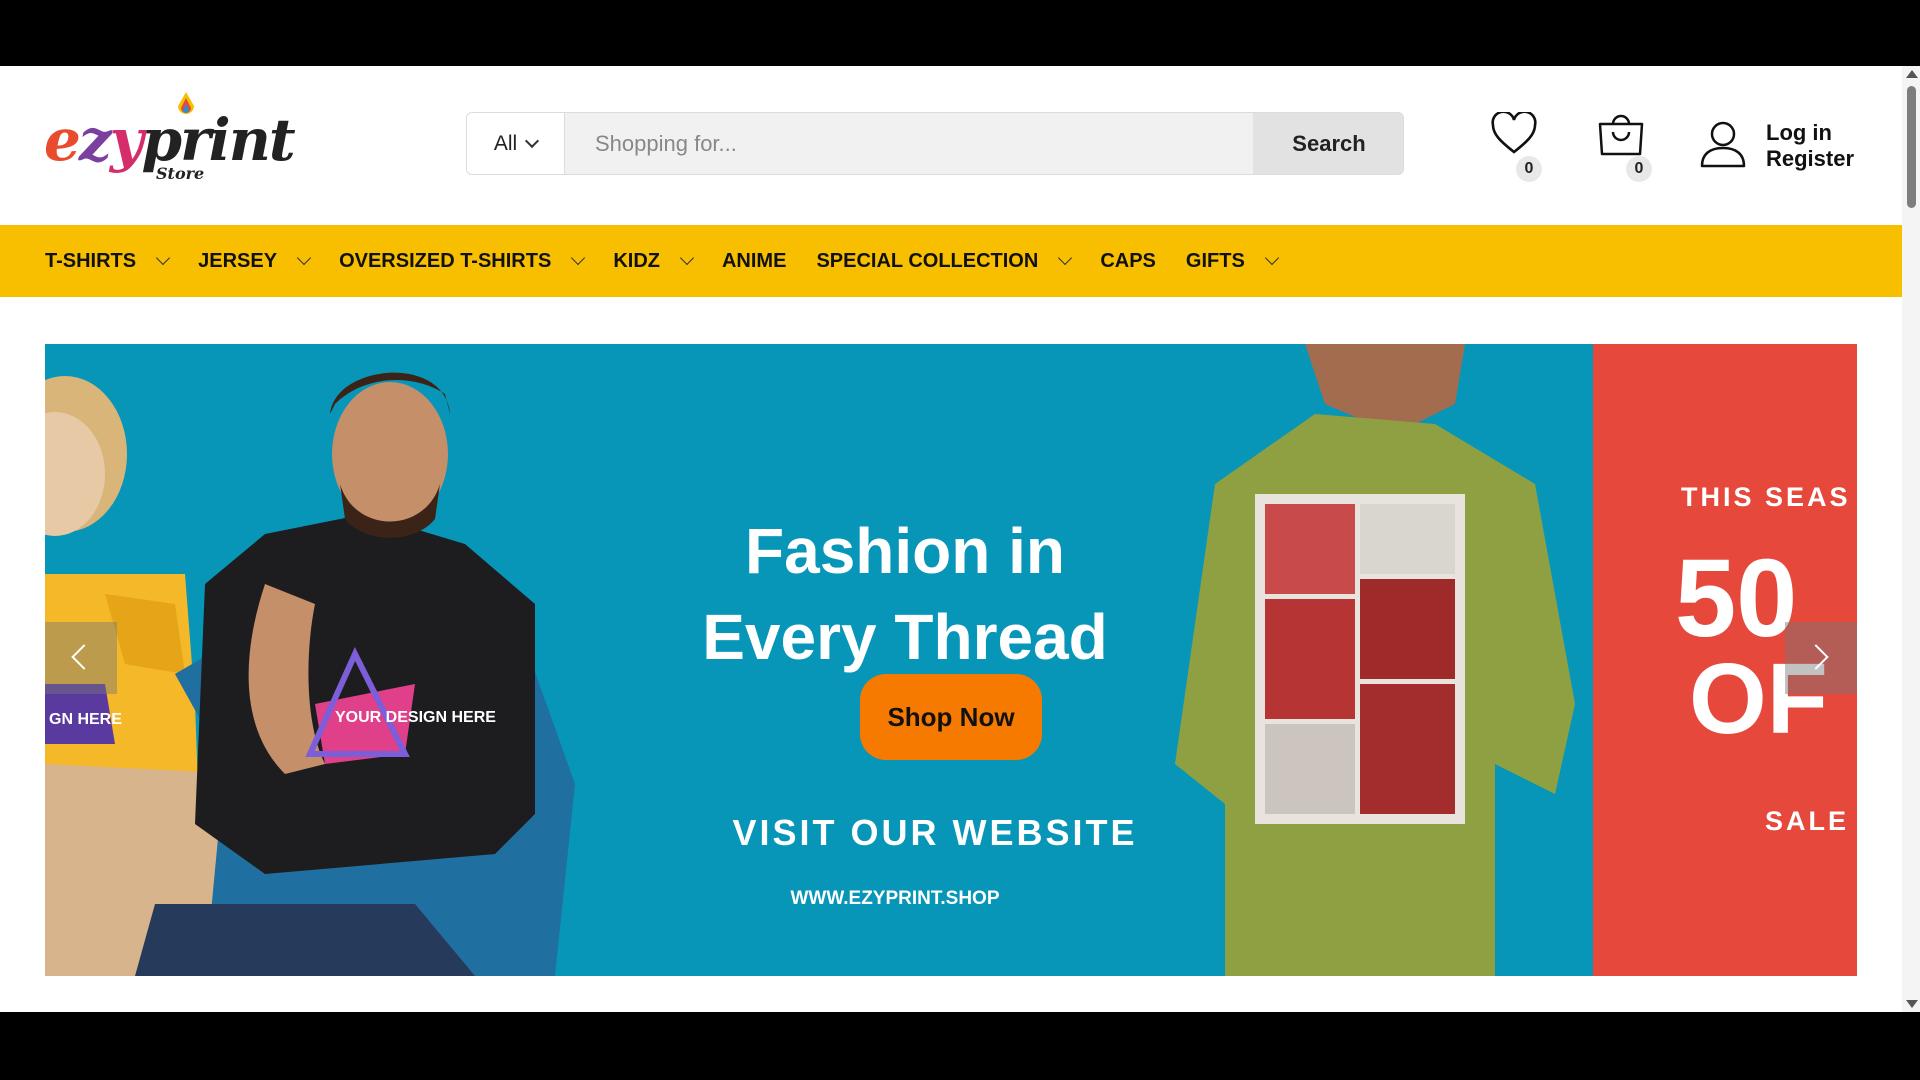 Image resolution: width=1920 pixels, height=1080 pixels. I want to click on banner-headline-line1: Fashion in, so click(905, 551).